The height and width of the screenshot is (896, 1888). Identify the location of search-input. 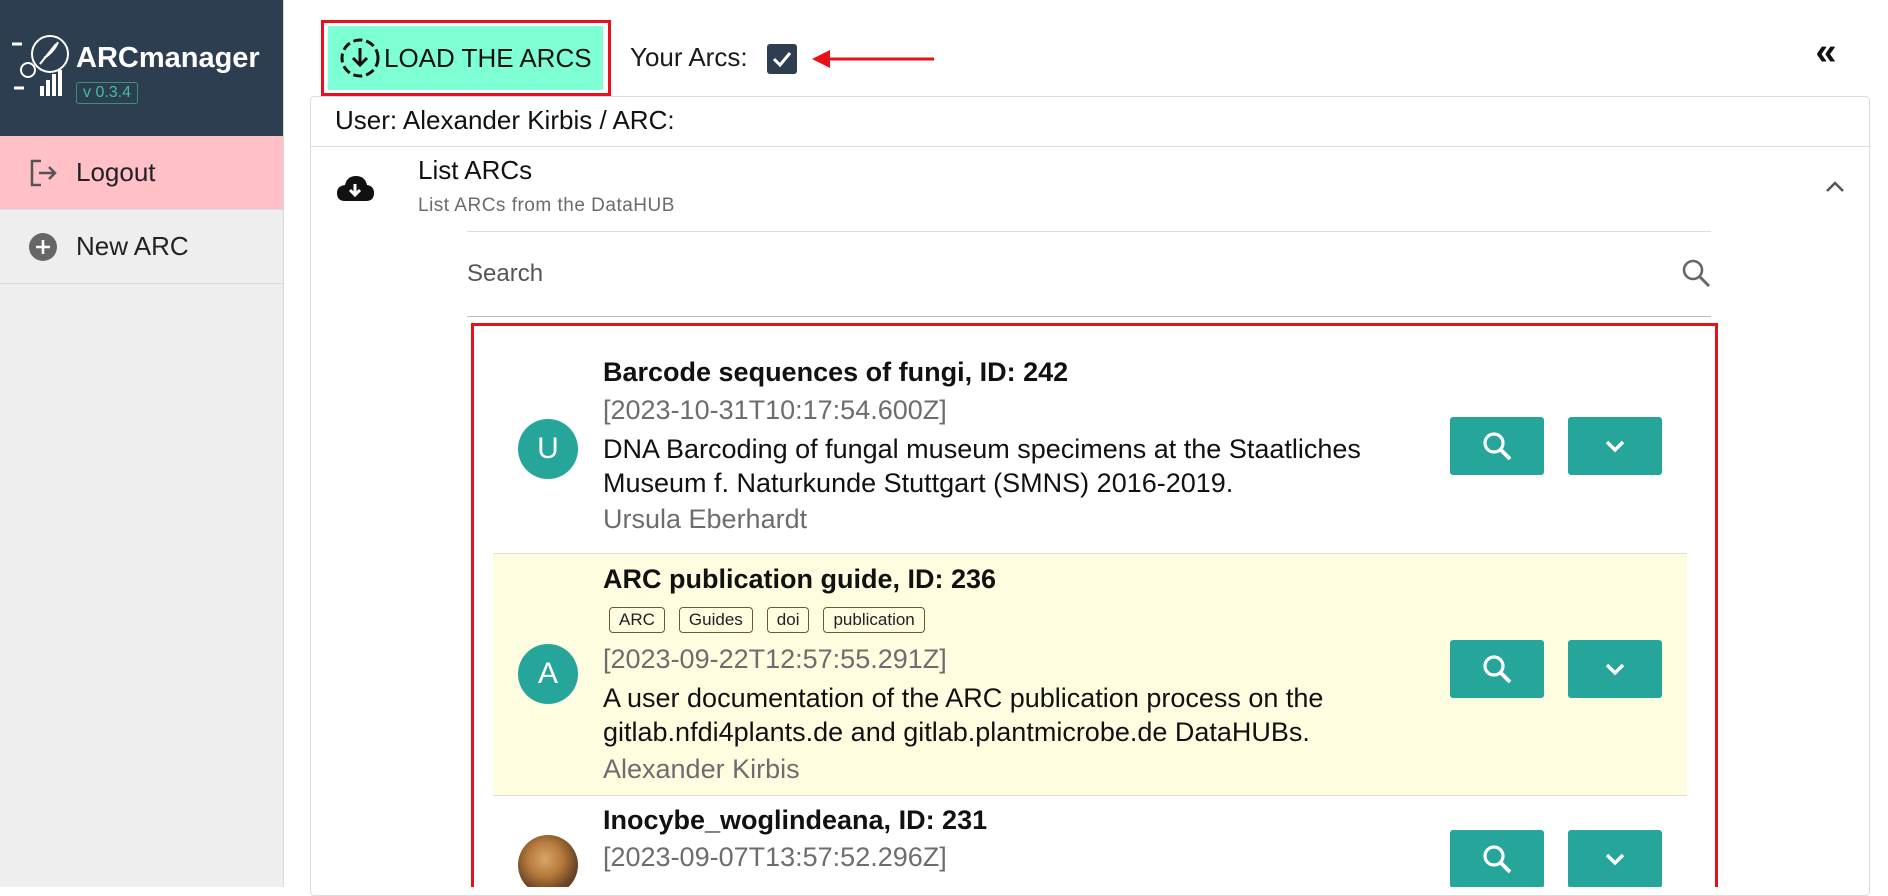
(1057, 274).